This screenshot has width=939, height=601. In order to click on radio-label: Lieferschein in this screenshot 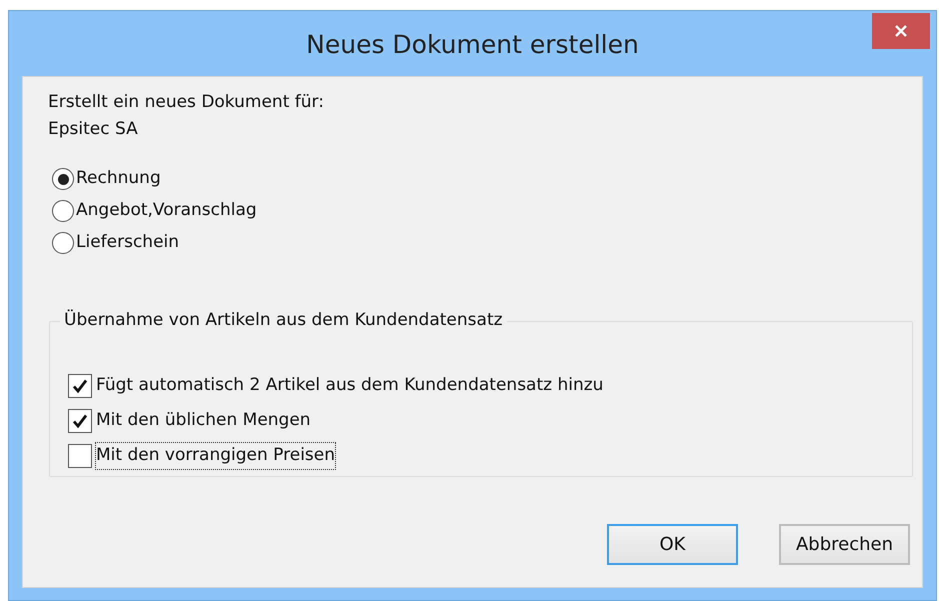, I will do `click(128, 243)`.